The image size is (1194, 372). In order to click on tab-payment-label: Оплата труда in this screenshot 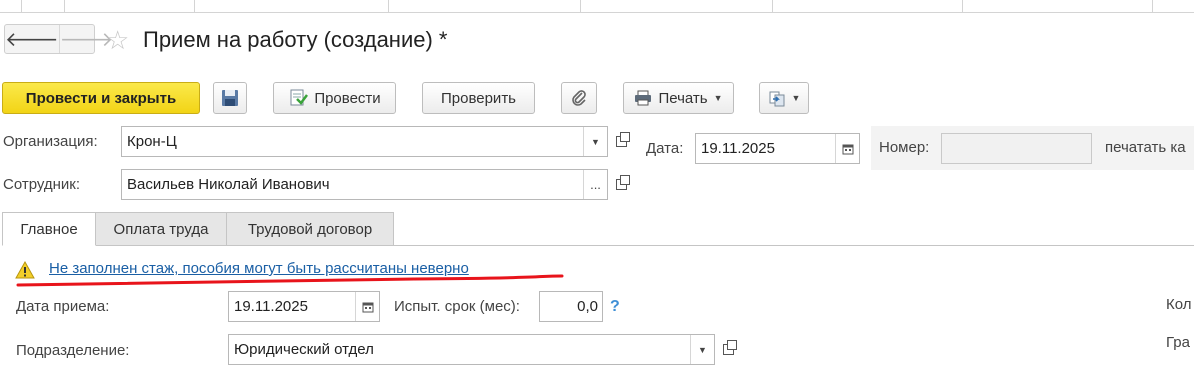, I will do `click(161, 229)`.